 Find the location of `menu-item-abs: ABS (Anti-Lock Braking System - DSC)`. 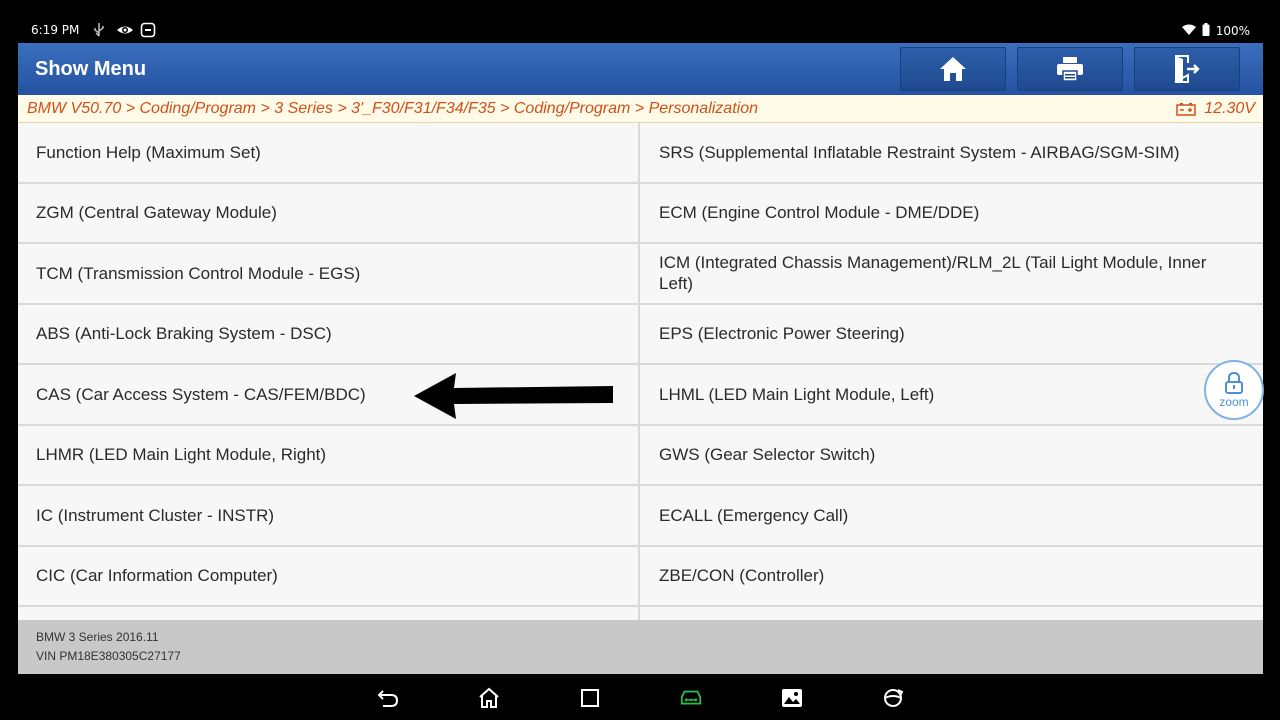

menu-item-abs: ABS (Anti-Lock Braking System - DSC) is located at coordinates (328, 333).